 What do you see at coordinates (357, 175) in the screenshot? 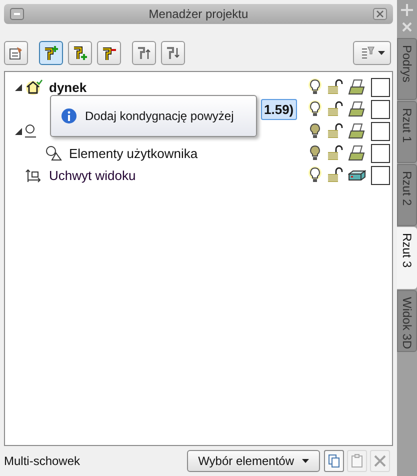
I see `device-icon` at bounding box center [357, 175].